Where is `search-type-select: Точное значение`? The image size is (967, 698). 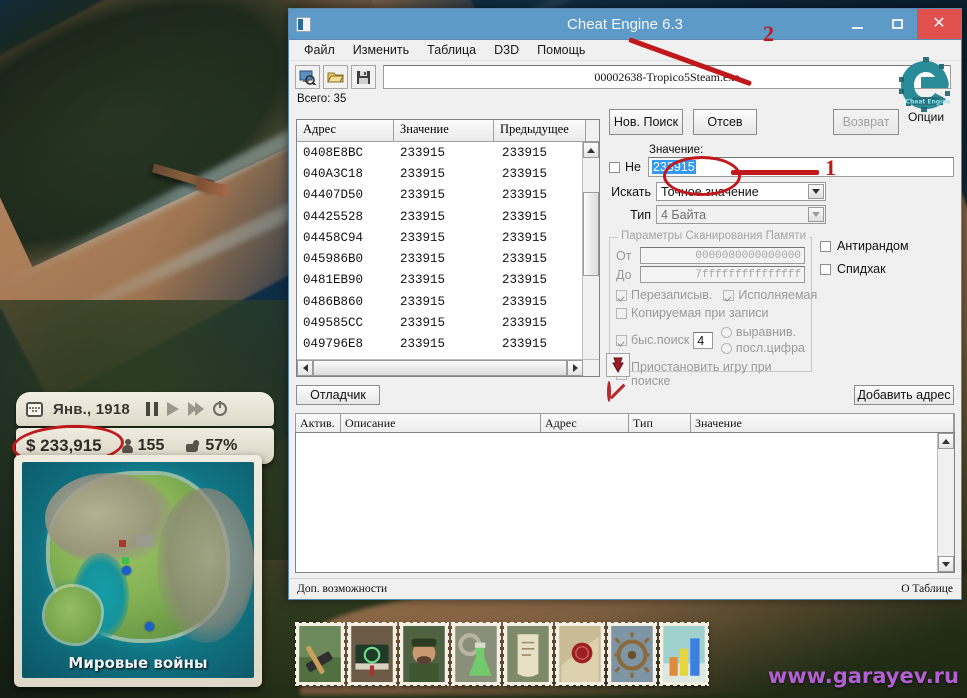
search-type-select: Точное значение is located at coordinates (741, 191).